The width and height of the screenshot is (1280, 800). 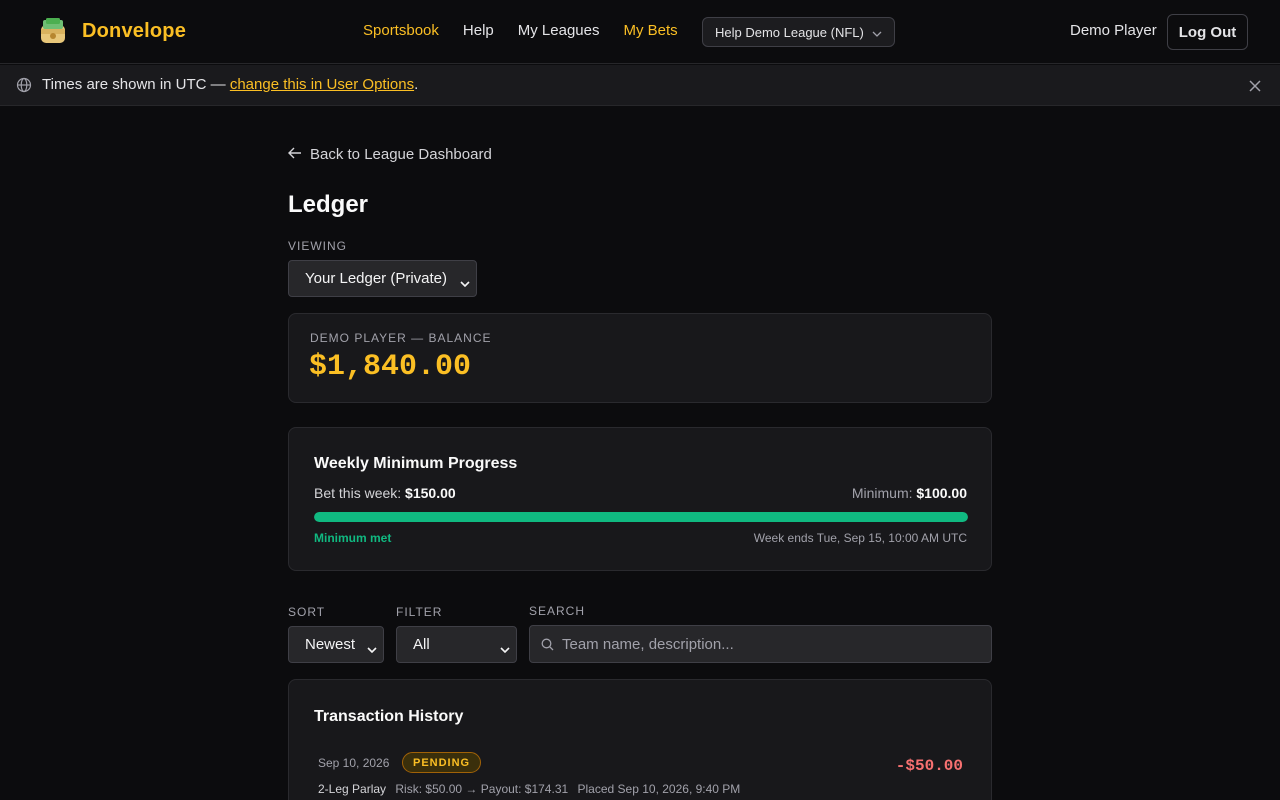 I want to click on logout-button: Log Out, so click(x=1207, y=32).